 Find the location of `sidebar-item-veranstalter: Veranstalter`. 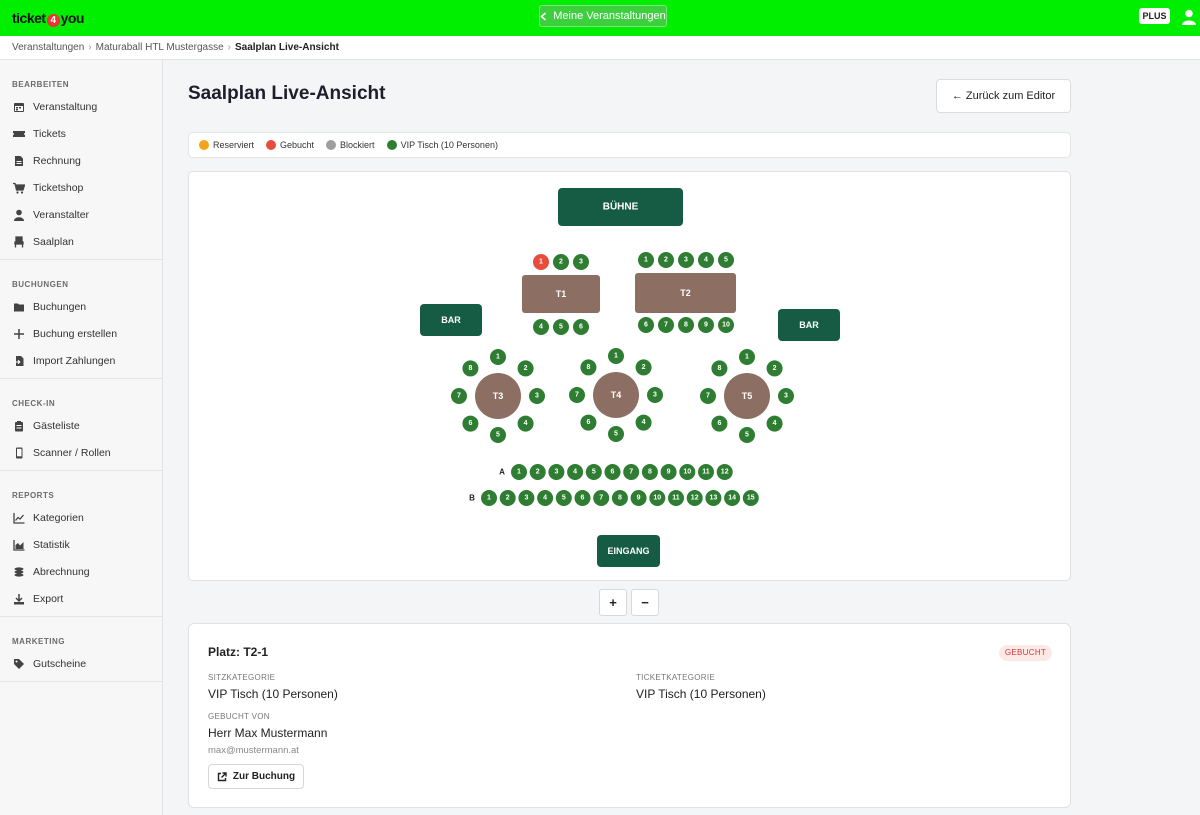

sidebar-item-veranstalter: Veranstalter is located at coordinates (81, 214).